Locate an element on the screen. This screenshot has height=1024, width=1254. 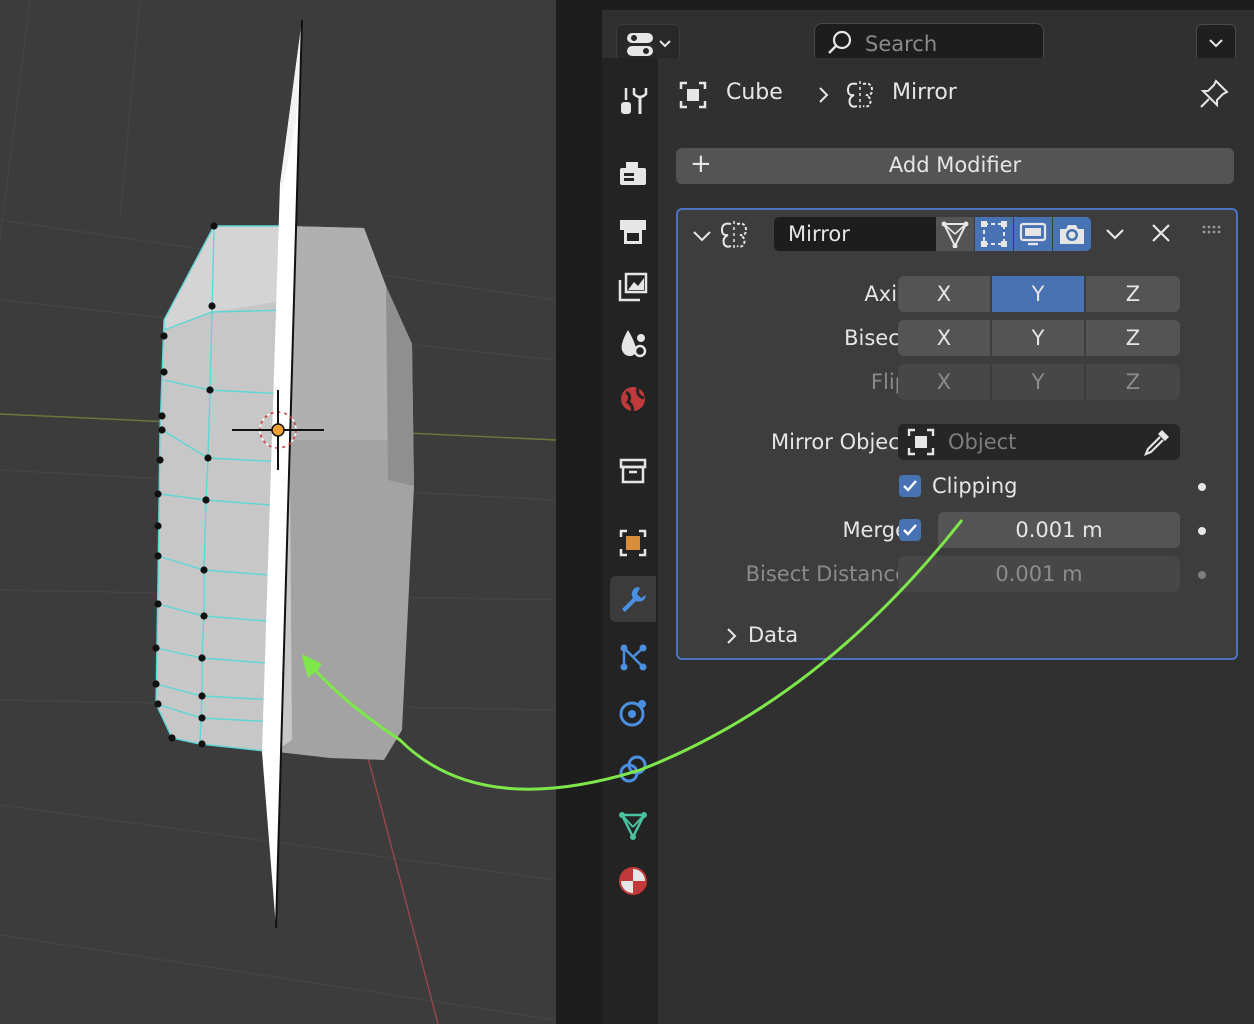
bisect-x-button: X is located at coordinates (944, 338).